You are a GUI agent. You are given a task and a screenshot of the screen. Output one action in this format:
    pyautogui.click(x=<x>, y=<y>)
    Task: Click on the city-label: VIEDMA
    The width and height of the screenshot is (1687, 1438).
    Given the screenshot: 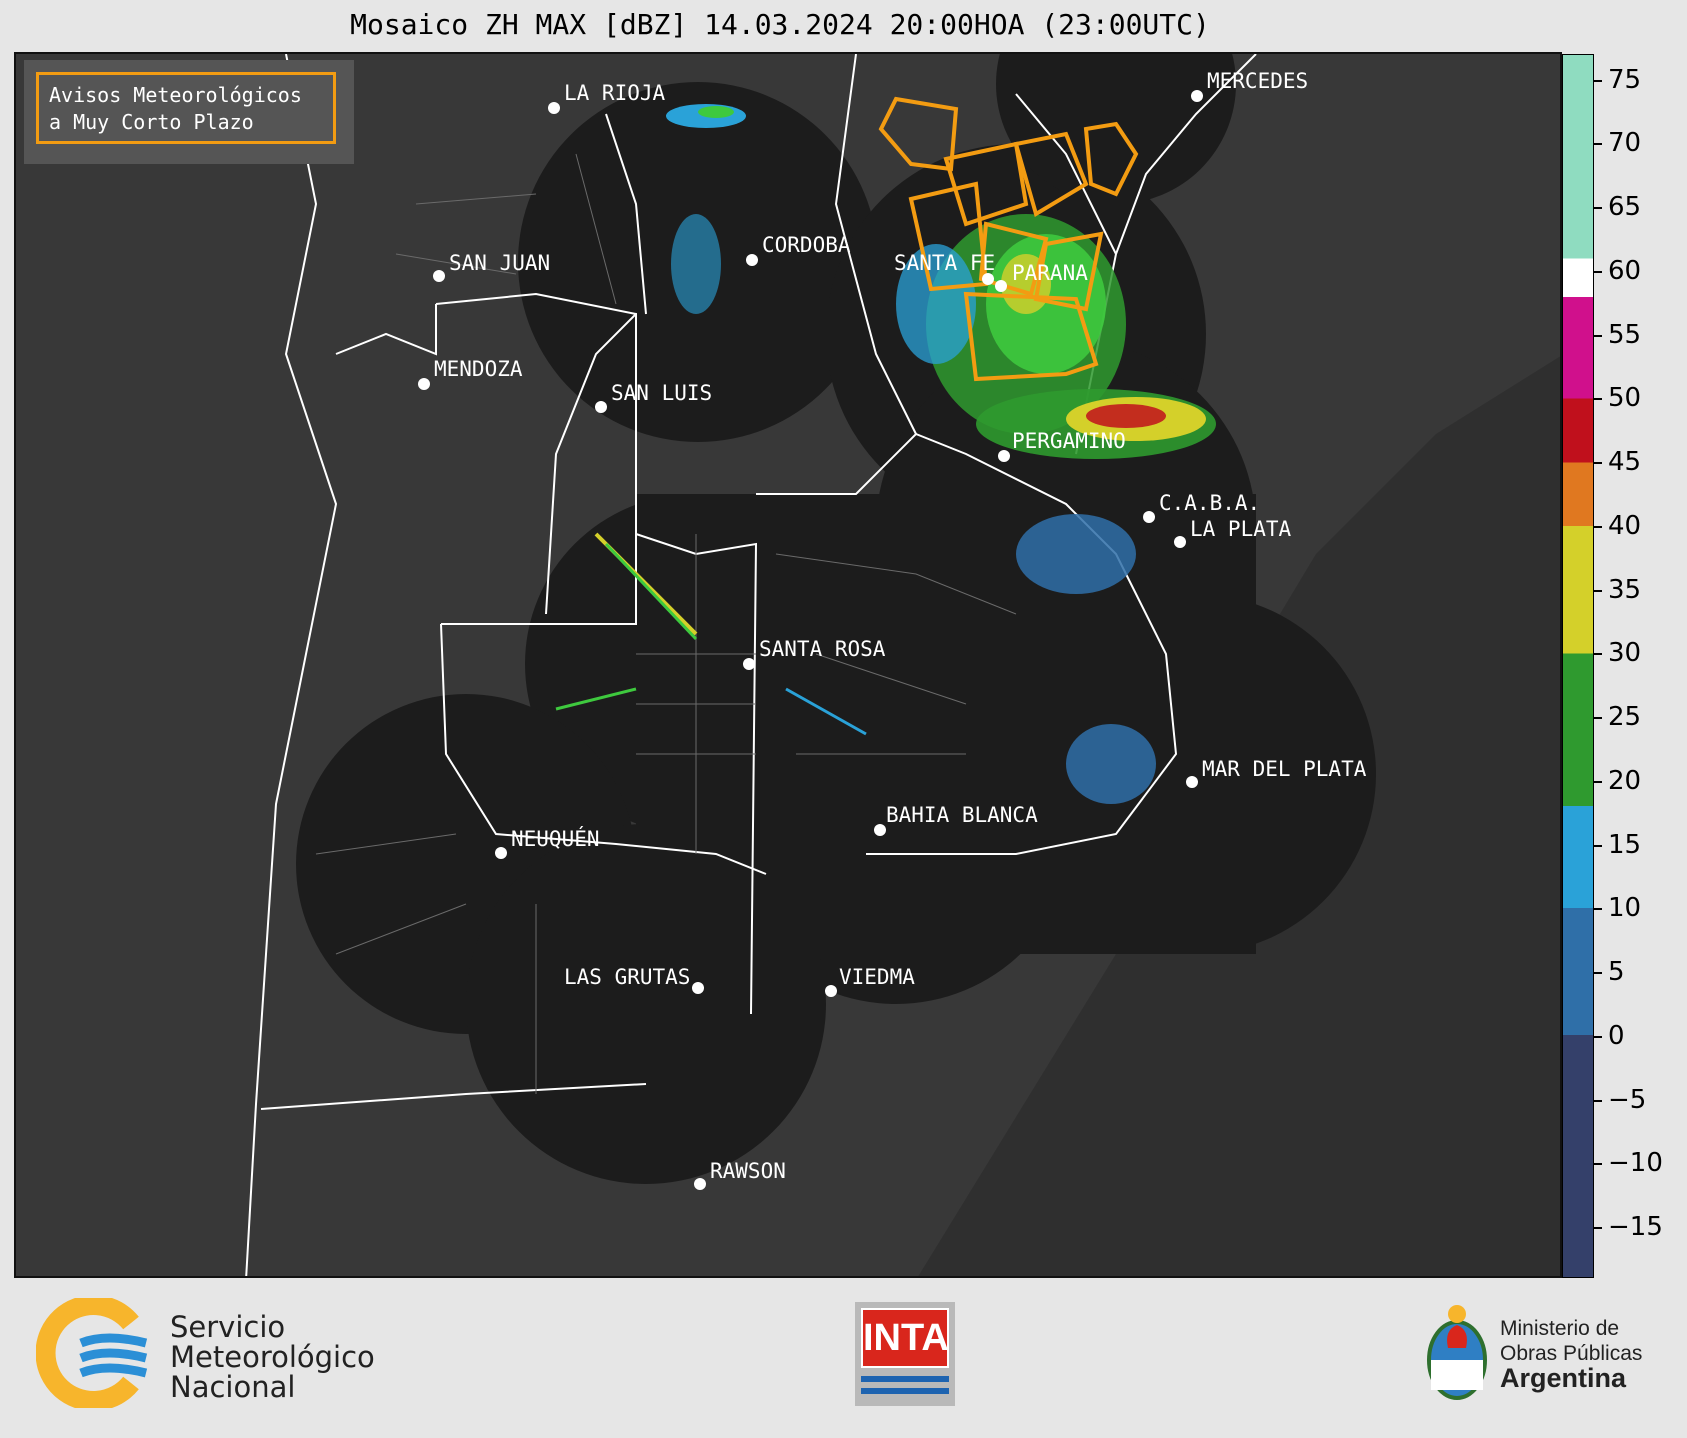 What is the action you would take?
    pyautogui.click(x=877, y=977)
    